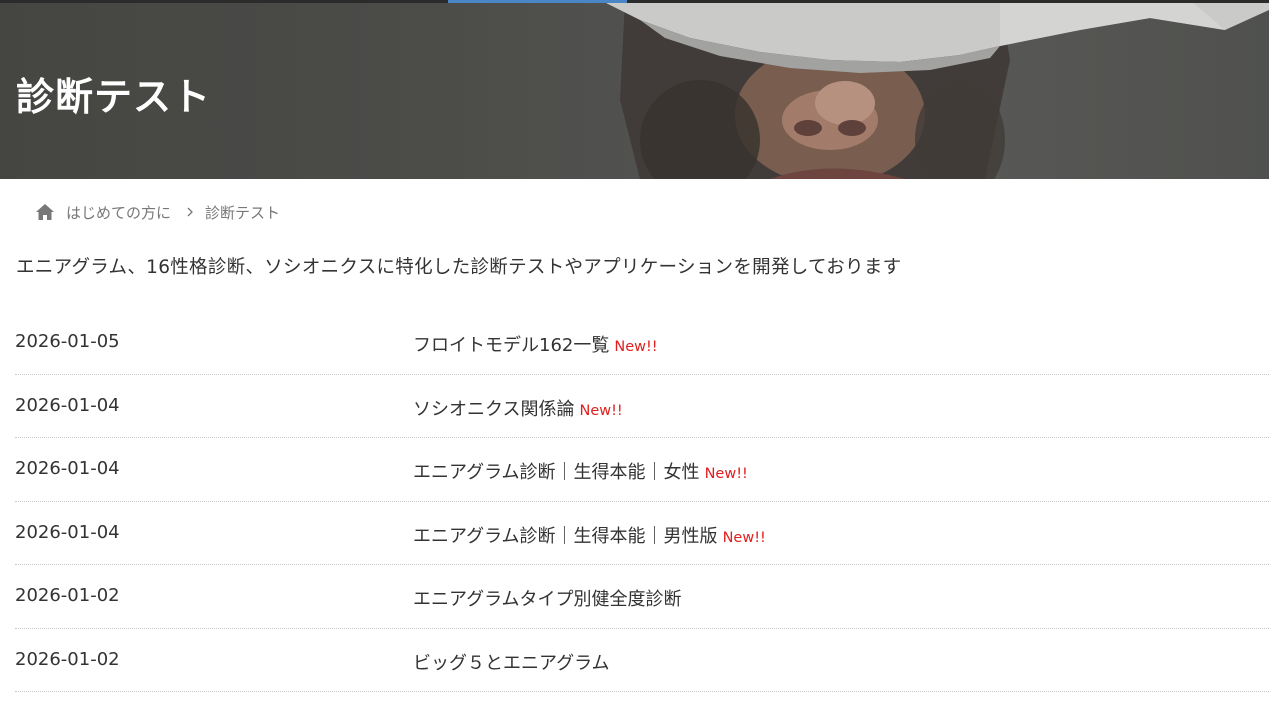 The height and width of the screenshot is (714, 1269). I want to click on post-title-link: フロイトモデル162一覧 New!!, so click(535, 344).